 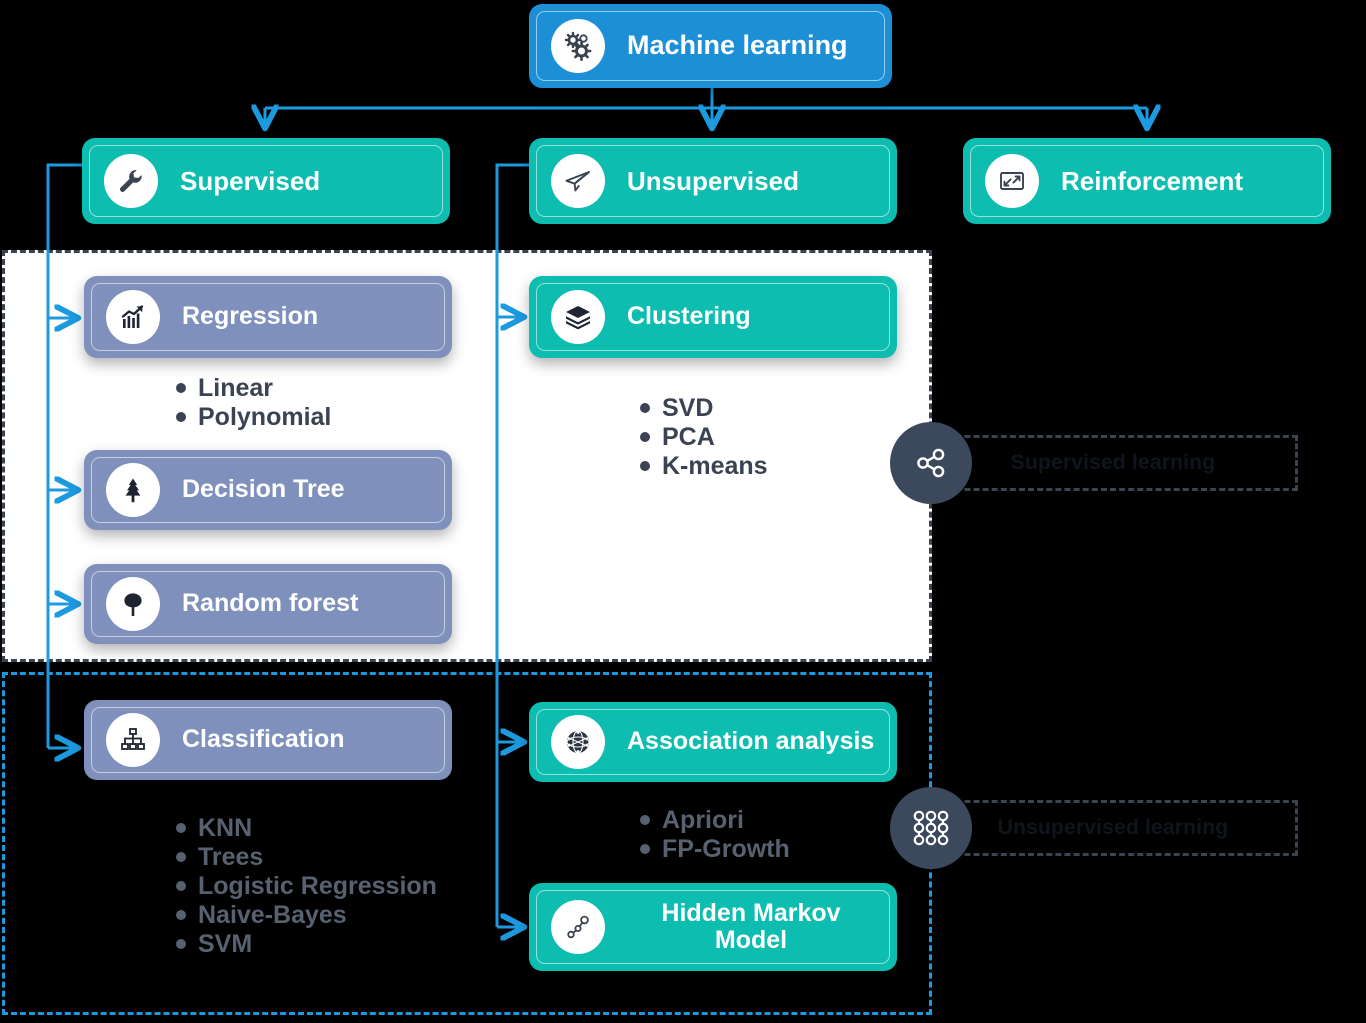 I want to click on screen-arrows-icon, so click(x=1012, y=181).